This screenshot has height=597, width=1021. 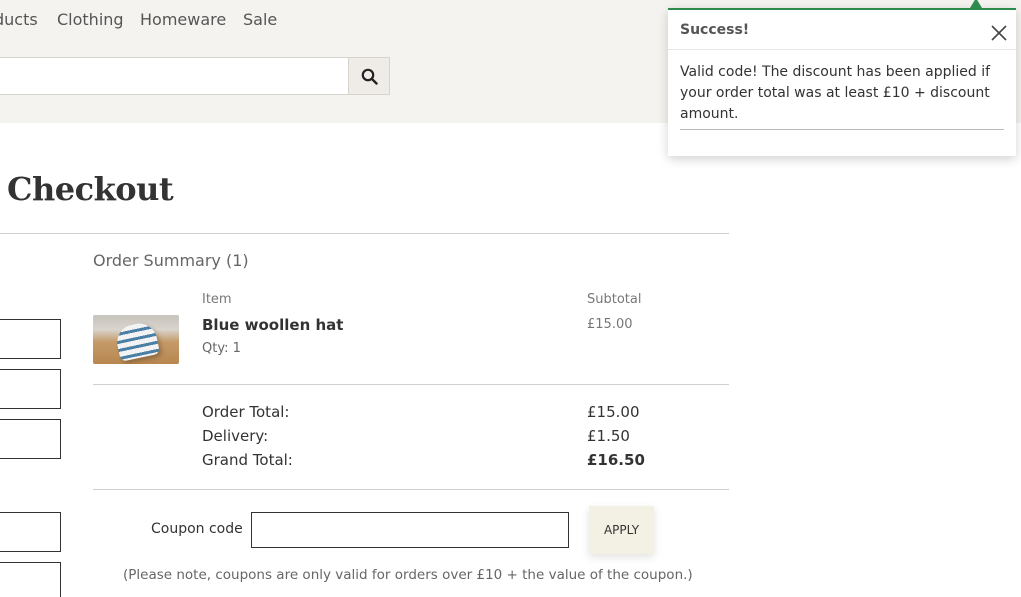 What do you see at coordinates (247, 460) in the screenshot?
I see `grand-total-label: Grand Total:` at bounding box center [247, 460].